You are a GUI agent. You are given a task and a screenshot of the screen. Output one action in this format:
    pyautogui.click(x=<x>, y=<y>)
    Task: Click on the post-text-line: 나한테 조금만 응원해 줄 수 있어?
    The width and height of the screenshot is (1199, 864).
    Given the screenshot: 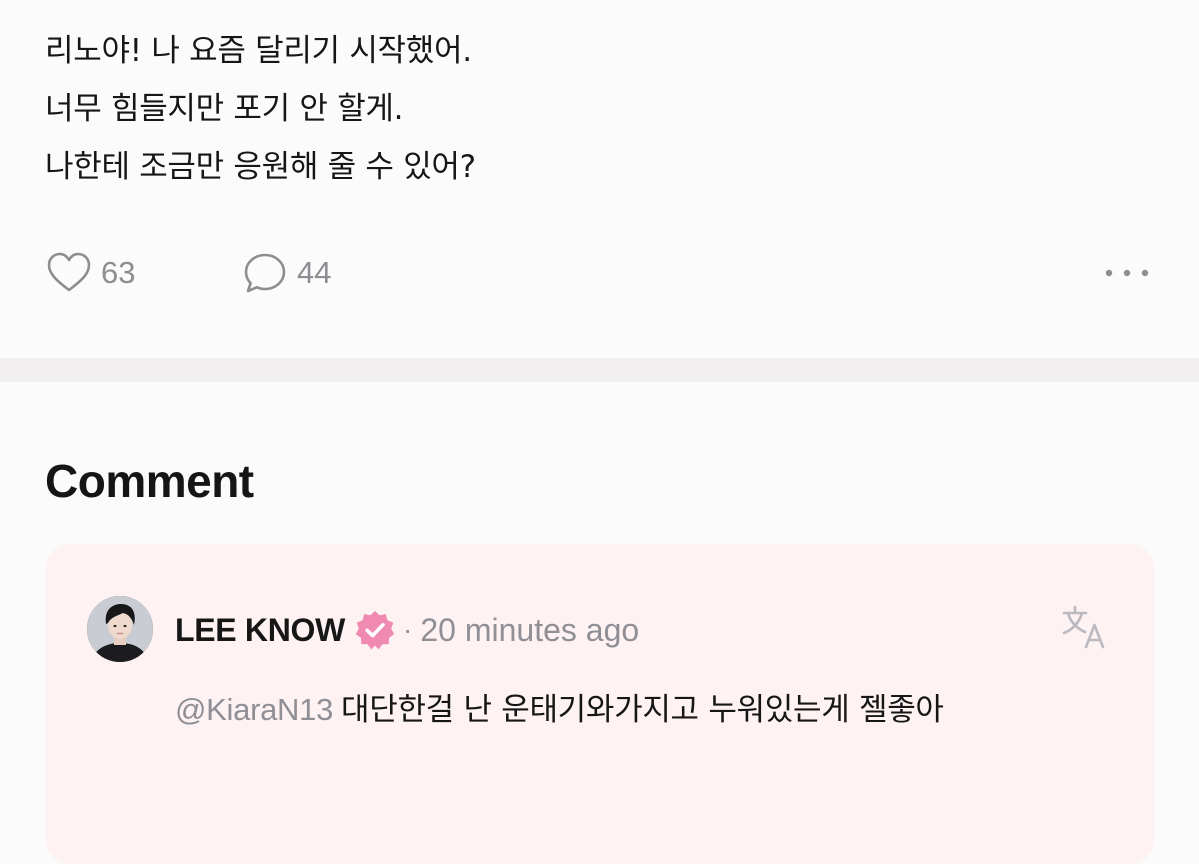 What is the action you would take?
    pyautogui.click(x=260, y=167)
    